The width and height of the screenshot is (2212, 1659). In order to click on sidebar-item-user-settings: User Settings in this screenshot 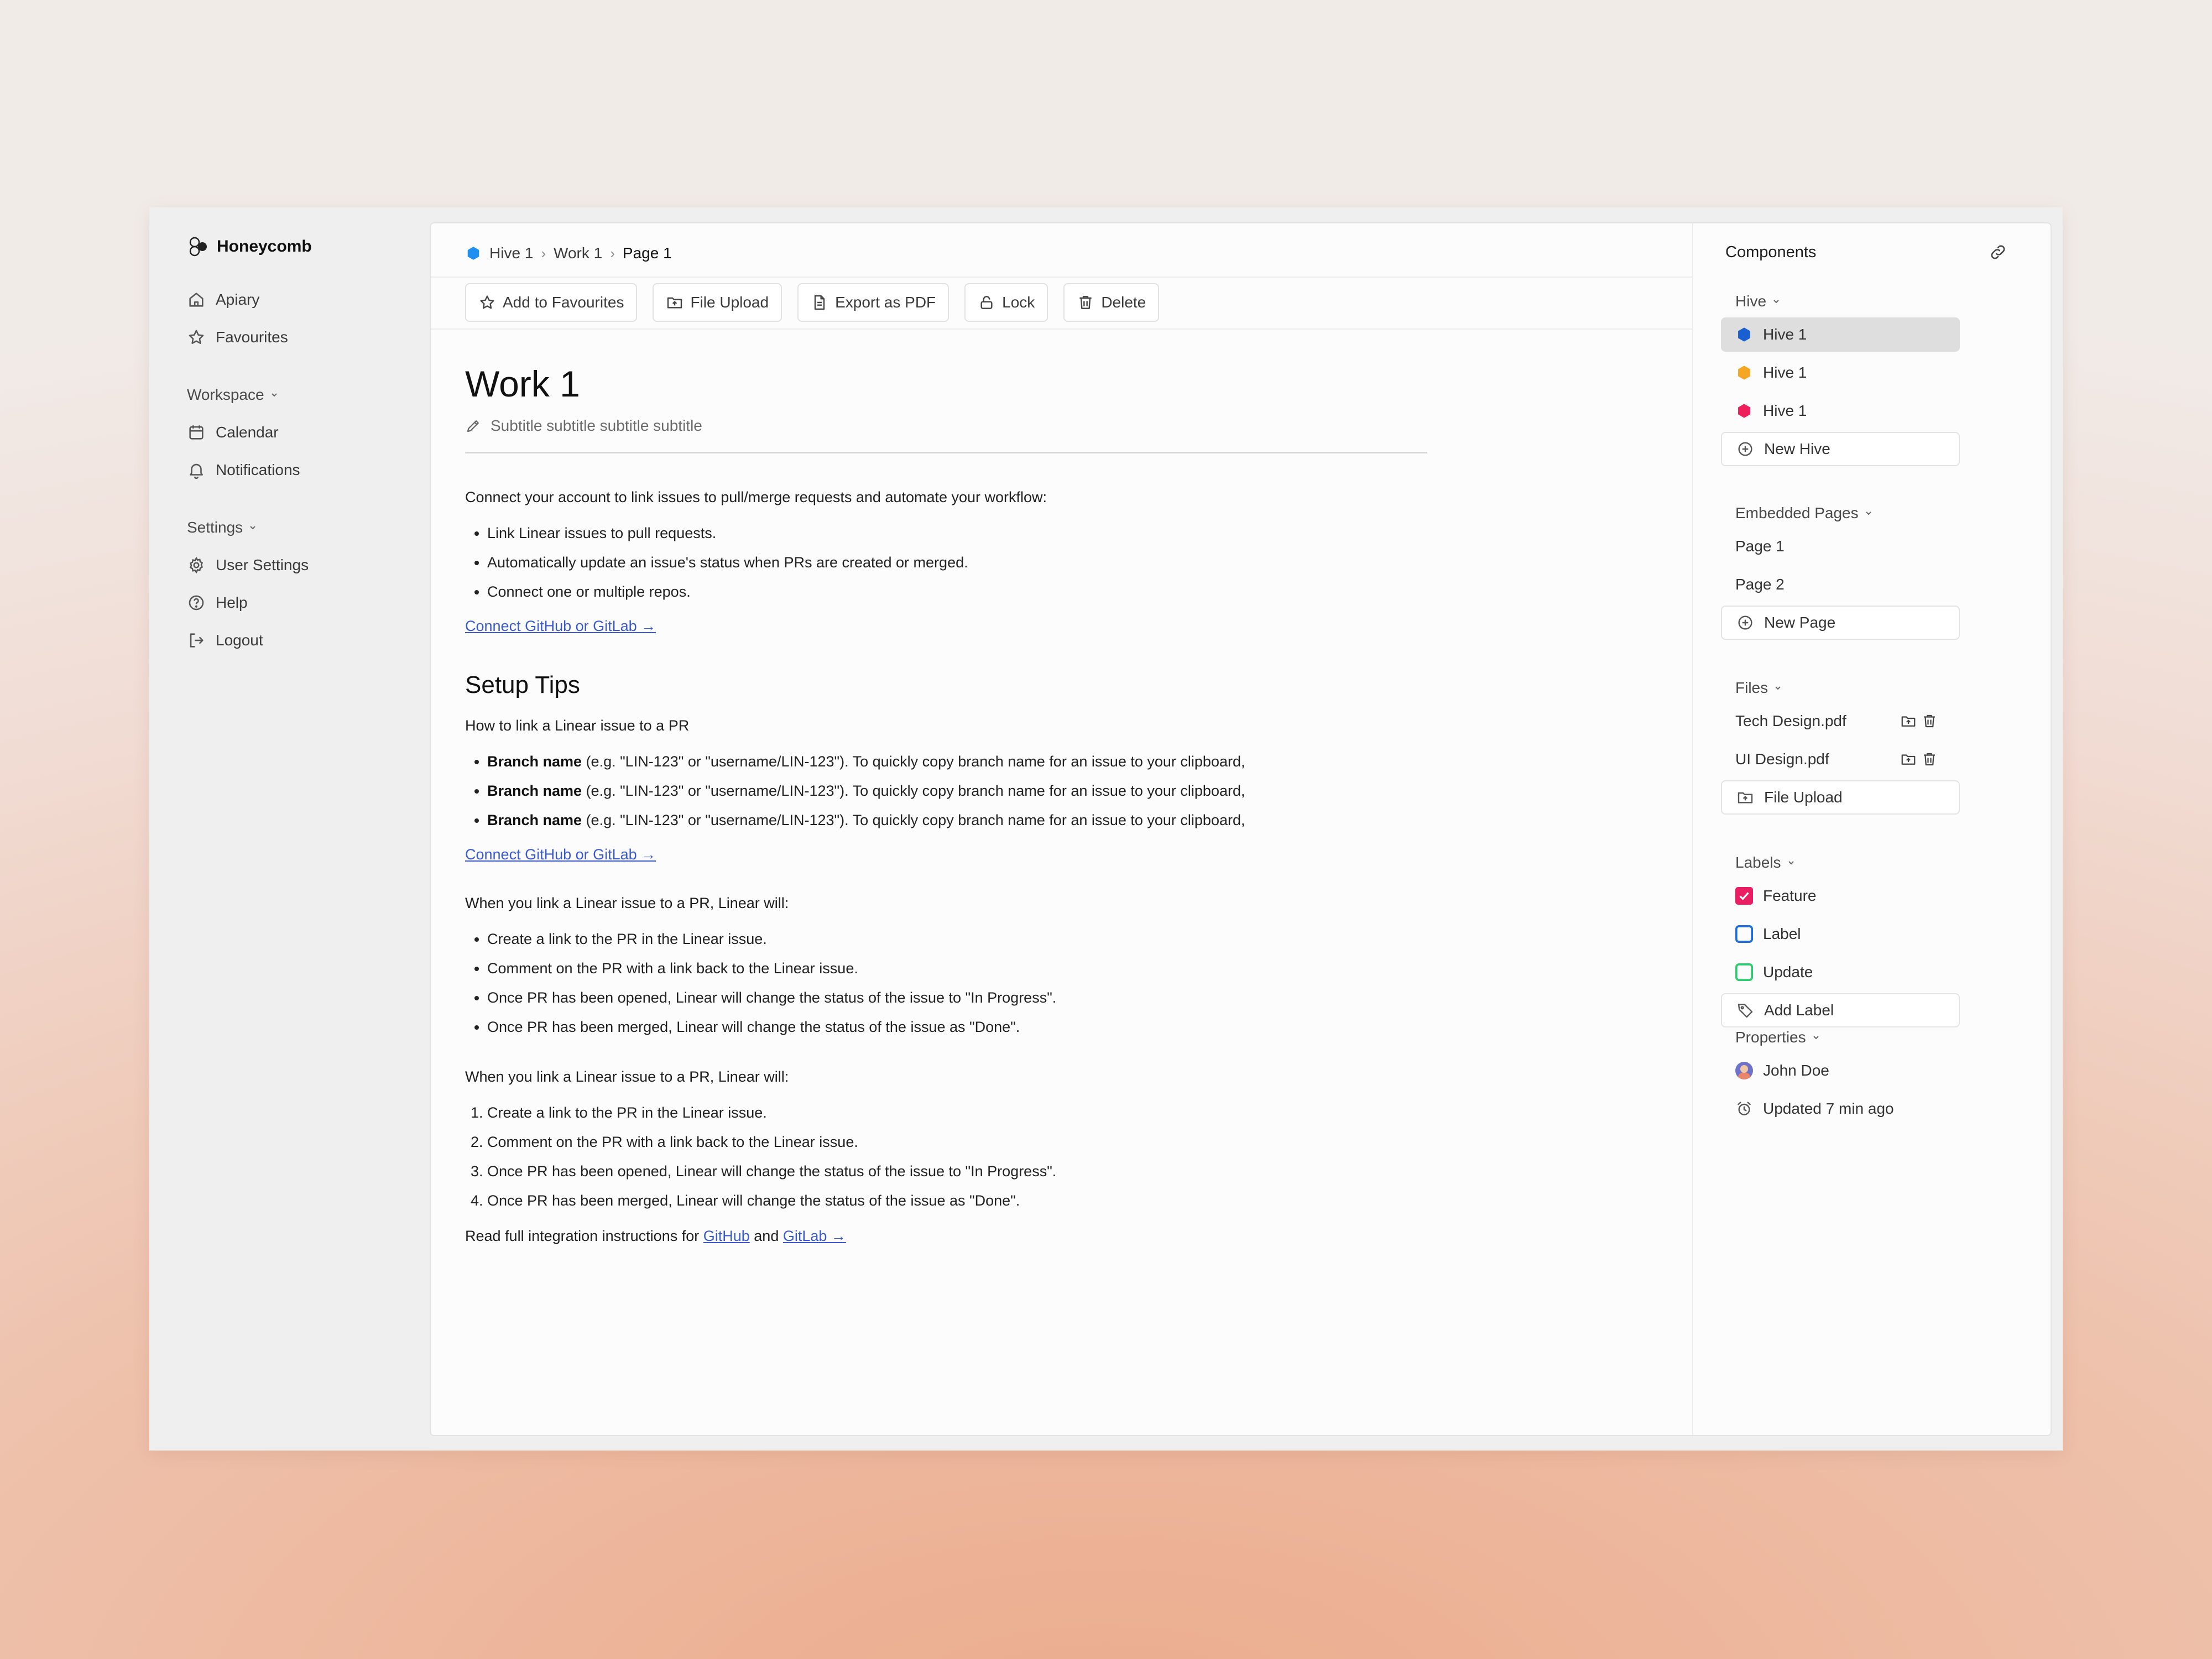, I will do `click(303, 565)`.